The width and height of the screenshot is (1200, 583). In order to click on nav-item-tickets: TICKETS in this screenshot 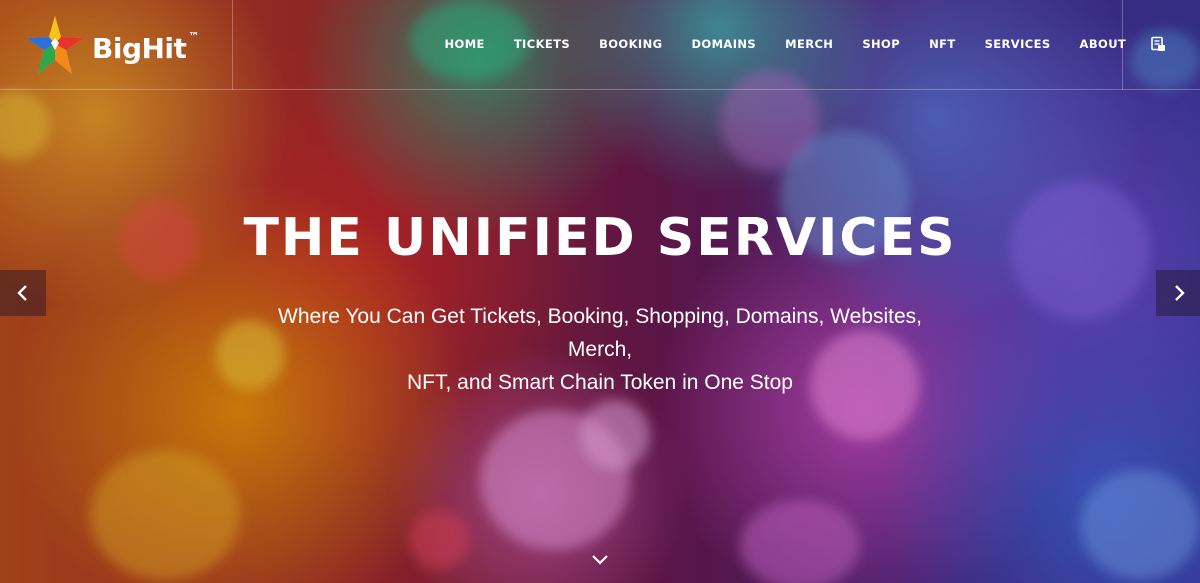, I will do `click(541, 44)`.